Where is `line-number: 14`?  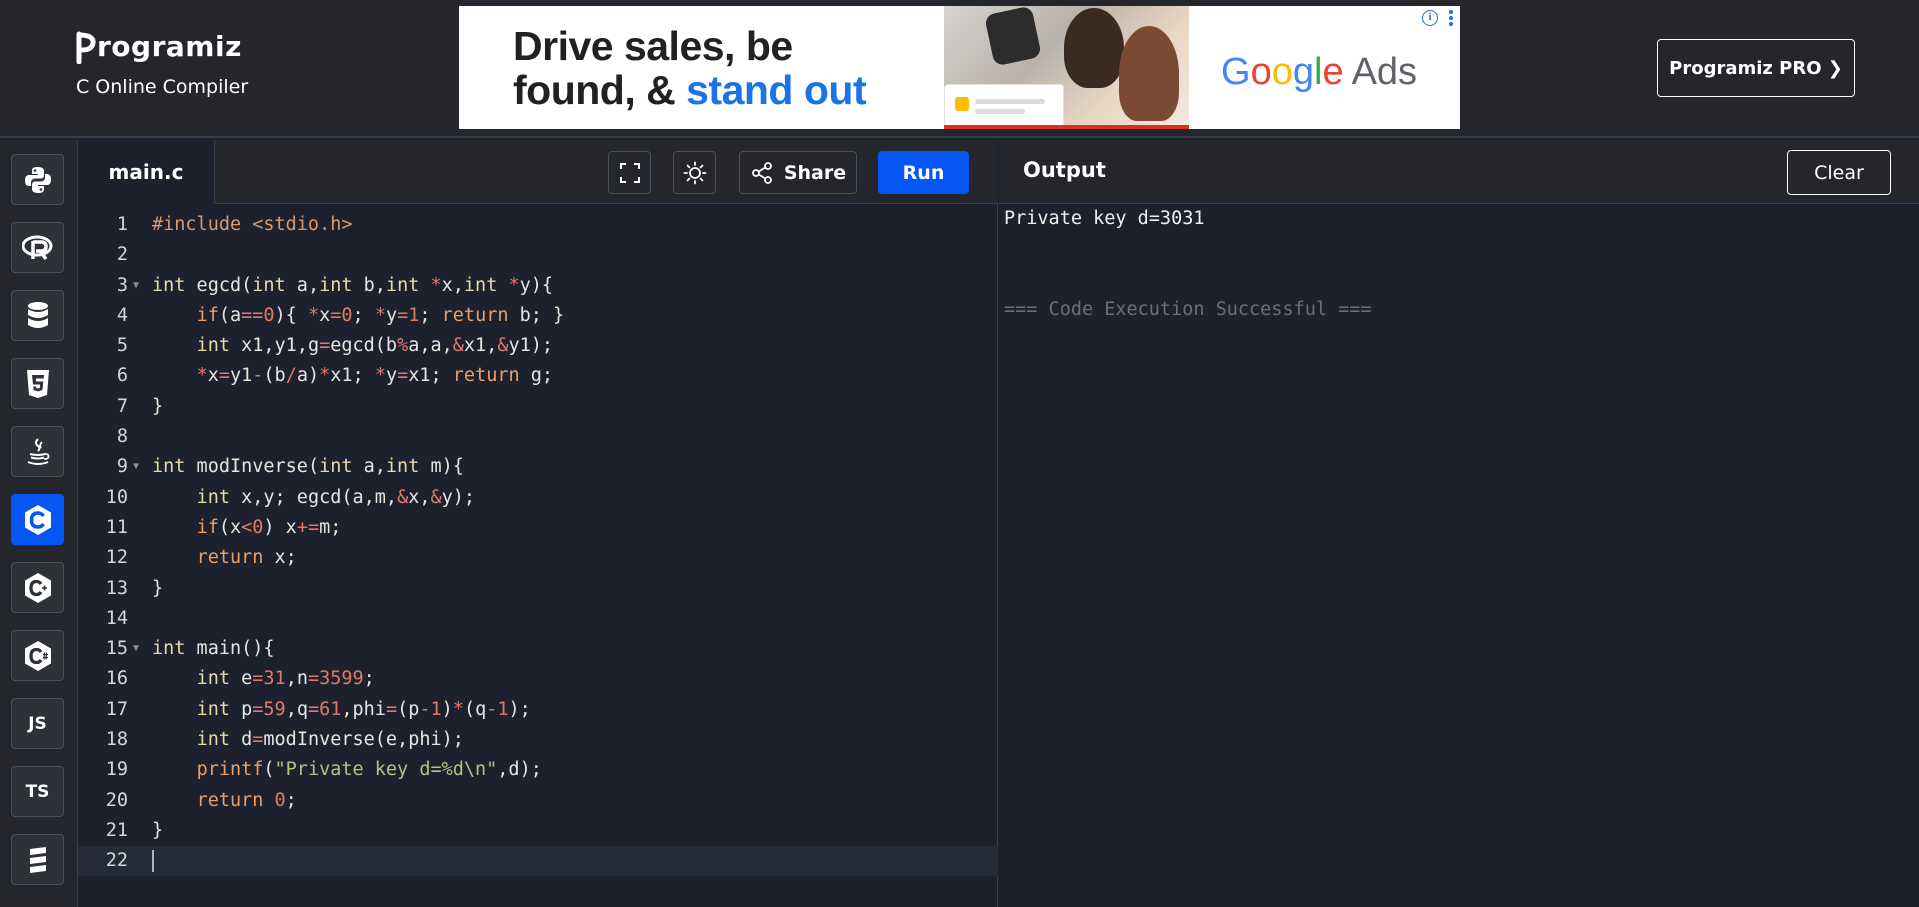
line-number: 14 is located at coordinates (116, 618).